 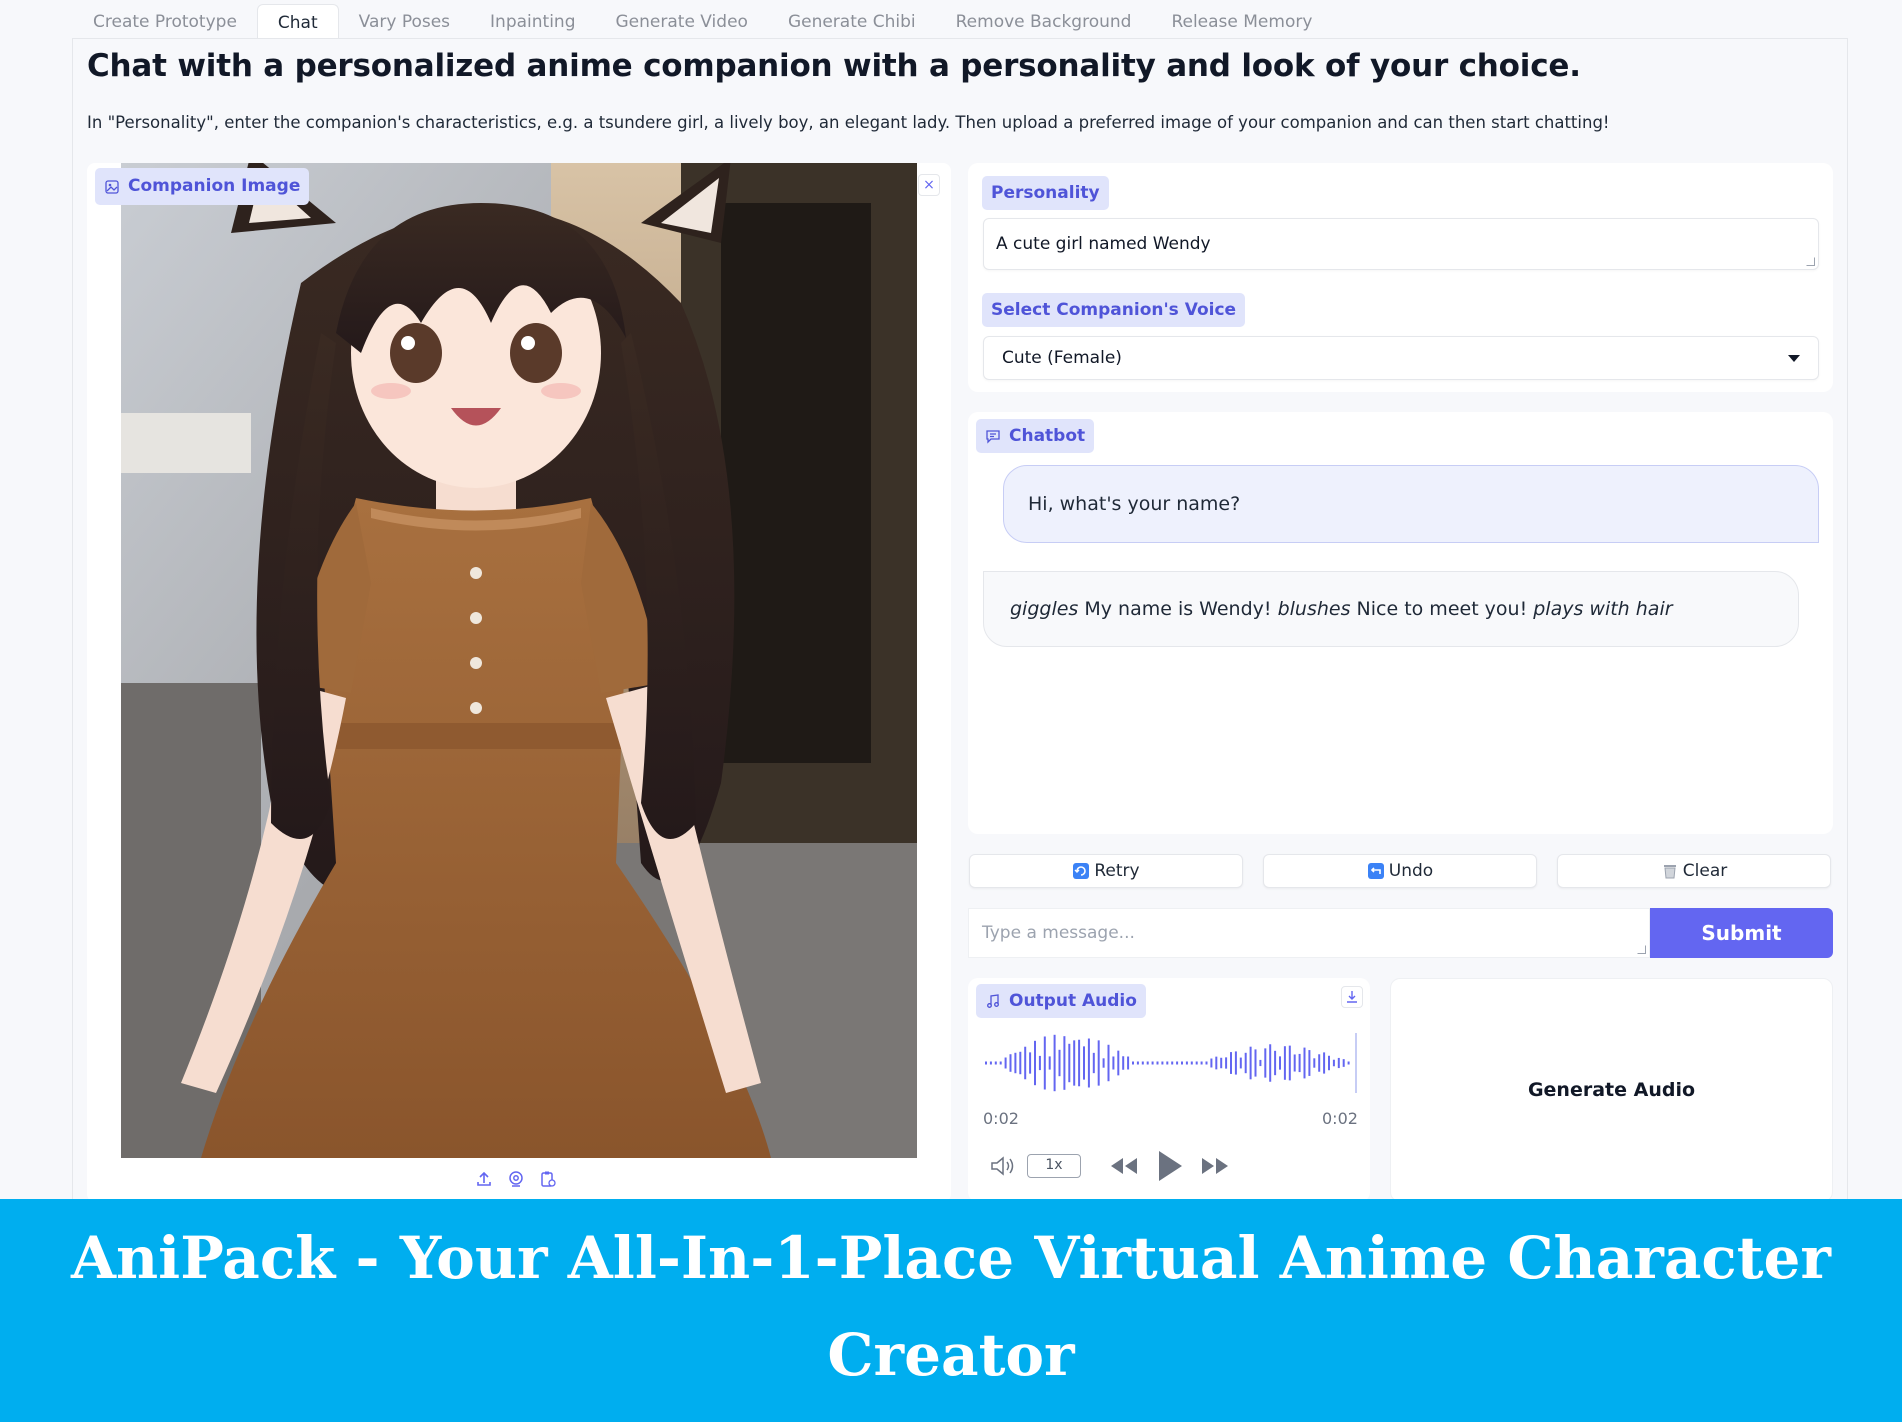 I want to click on tab-remove-background: Remove Background, so click(x=1044, y=22).